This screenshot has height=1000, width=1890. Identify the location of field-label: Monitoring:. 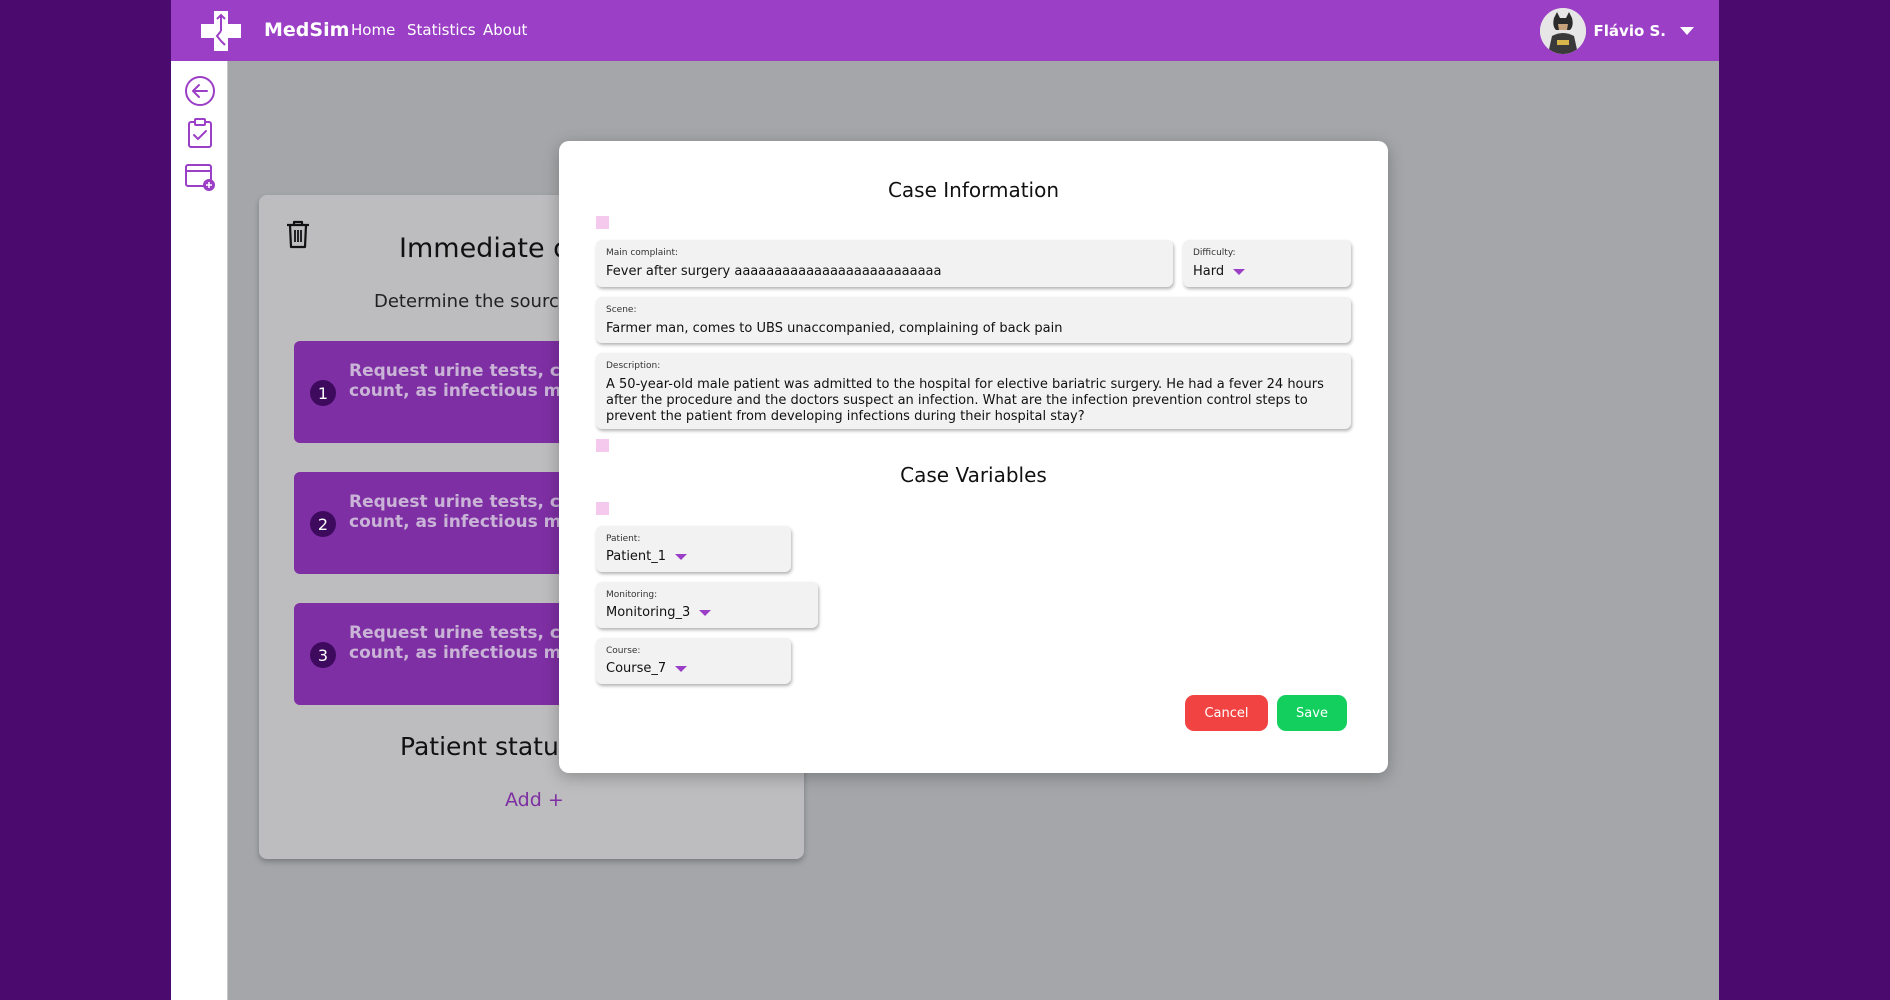
(632, 595).